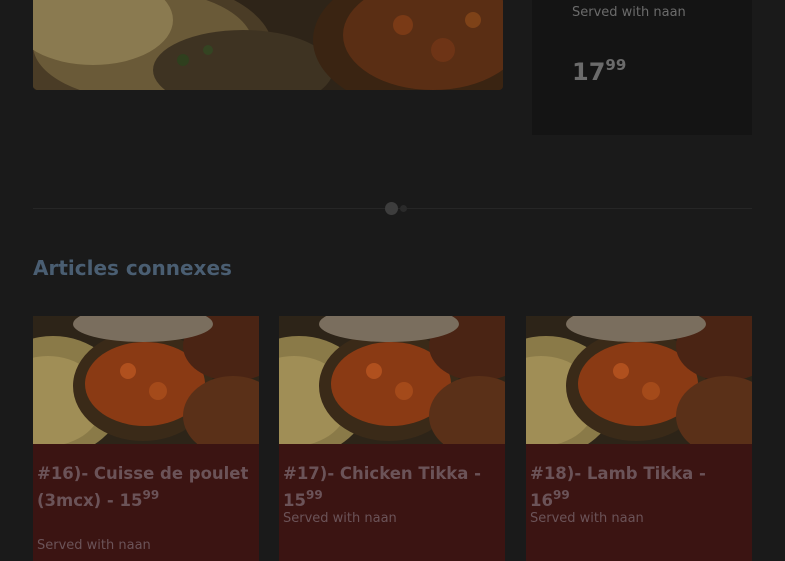  Describe the element at coordinates (638, 488) in the screenshot. I see `related-article-title: #18)- Lamb Tikka - 1699` at that location.